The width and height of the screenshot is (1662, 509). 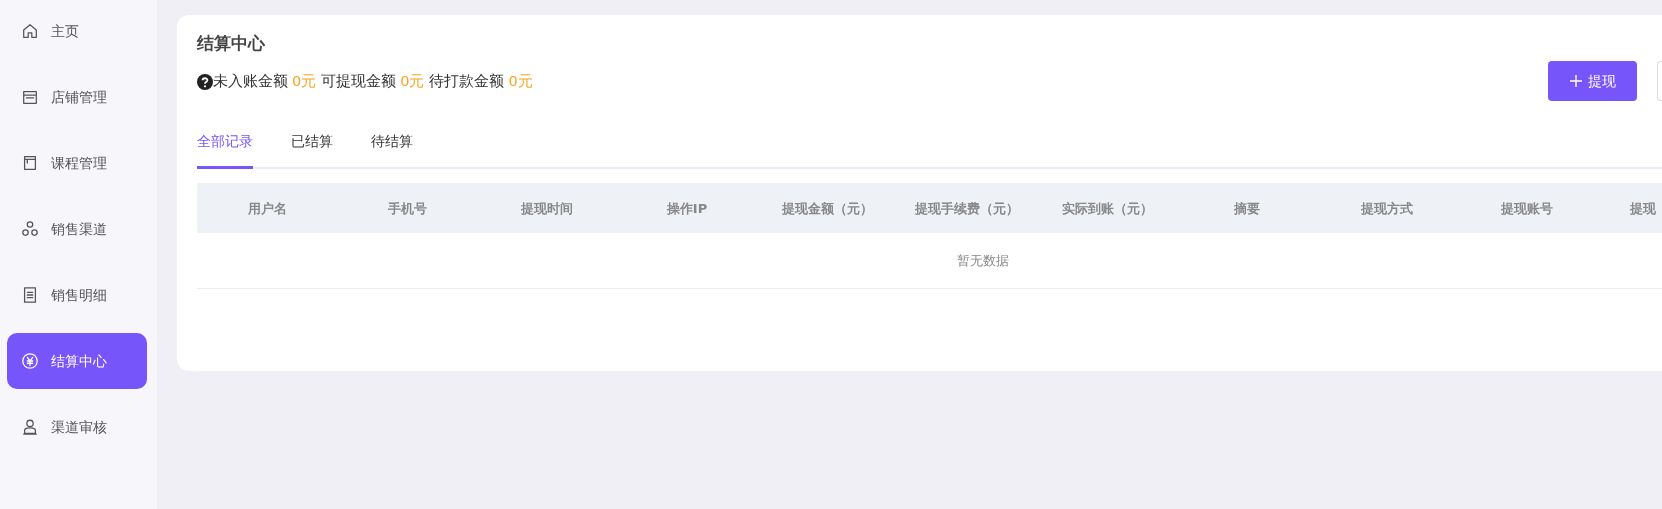 I want to click on store-icon, so click(x=30, y=97).